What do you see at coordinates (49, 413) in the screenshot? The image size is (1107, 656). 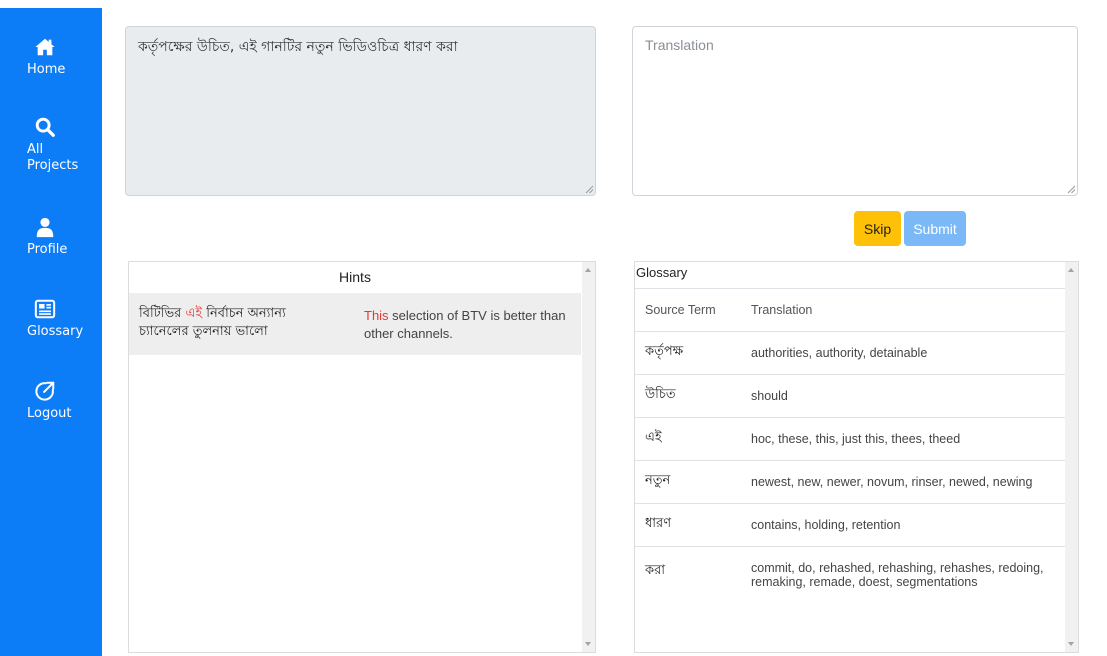 I see `sidebar-item-label: Logout` at bounding box center [49, 413].